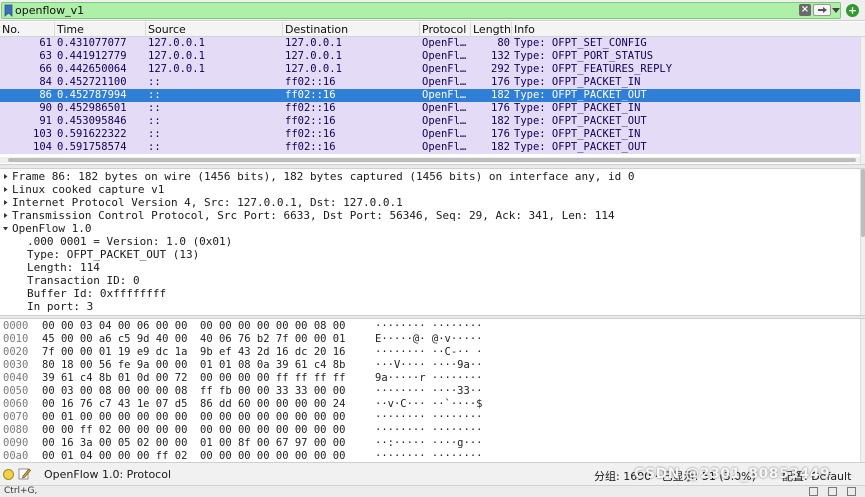  What do you see at coordinates (16, 365) in the screenshot?
I see `hexdump-offset: 0030` at bounding box center [16, 365].